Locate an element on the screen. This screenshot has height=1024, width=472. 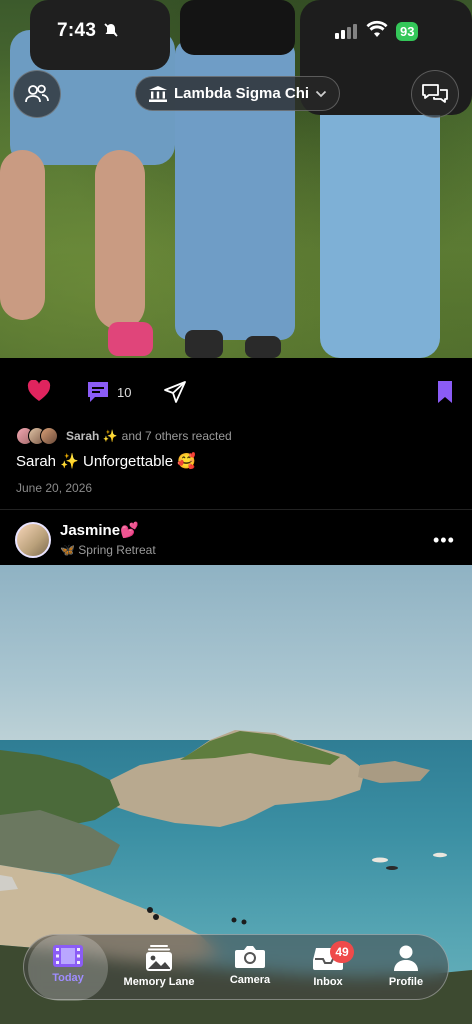
tab-label: Inbox is located at coordinates (328, 982).